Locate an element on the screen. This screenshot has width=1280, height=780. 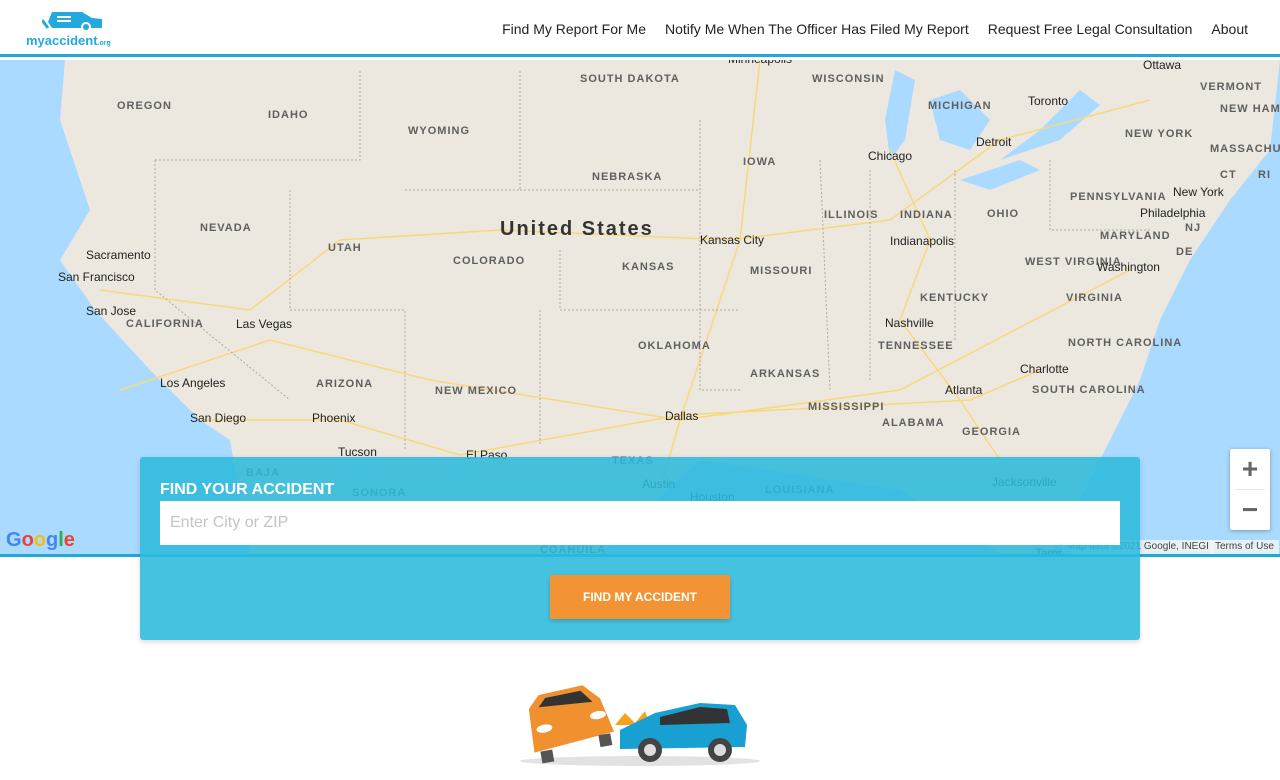
map-state-label: VIRGINIA is located at coordinates (1094, 298).